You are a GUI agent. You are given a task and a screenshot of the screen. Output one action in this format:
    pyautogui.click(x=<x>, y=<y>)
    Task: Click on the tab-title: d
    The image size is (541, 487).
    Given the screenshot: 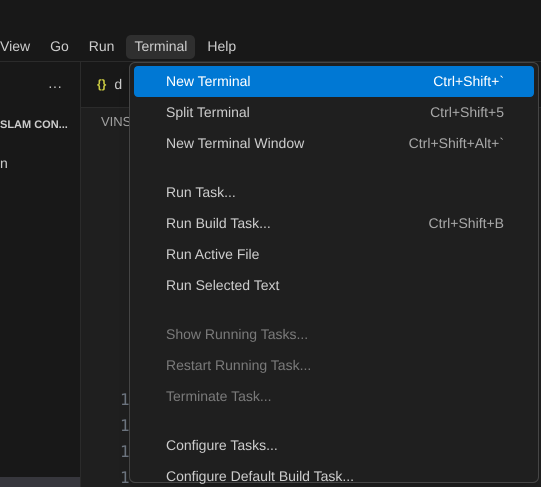 What is the action you would take?
    pyautogui.click(x=118, y=84)
    